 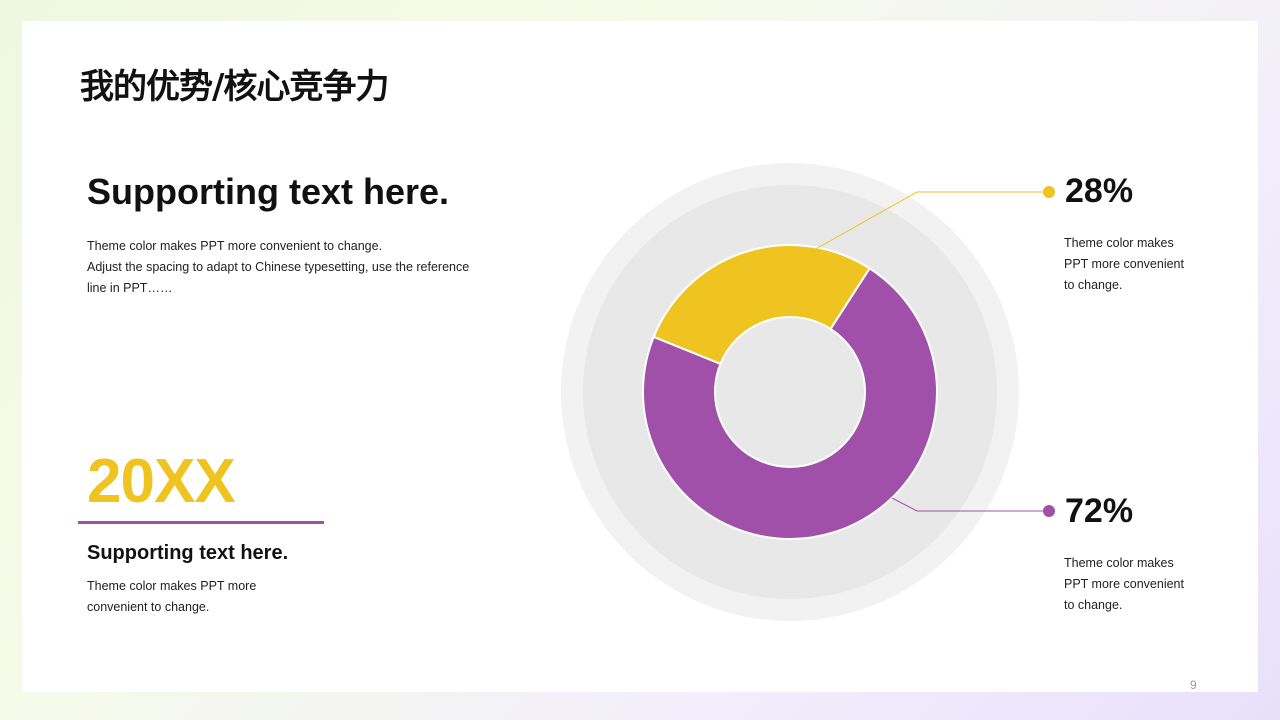 I want to click on page-number: 9, so click(x=1193, y=685).